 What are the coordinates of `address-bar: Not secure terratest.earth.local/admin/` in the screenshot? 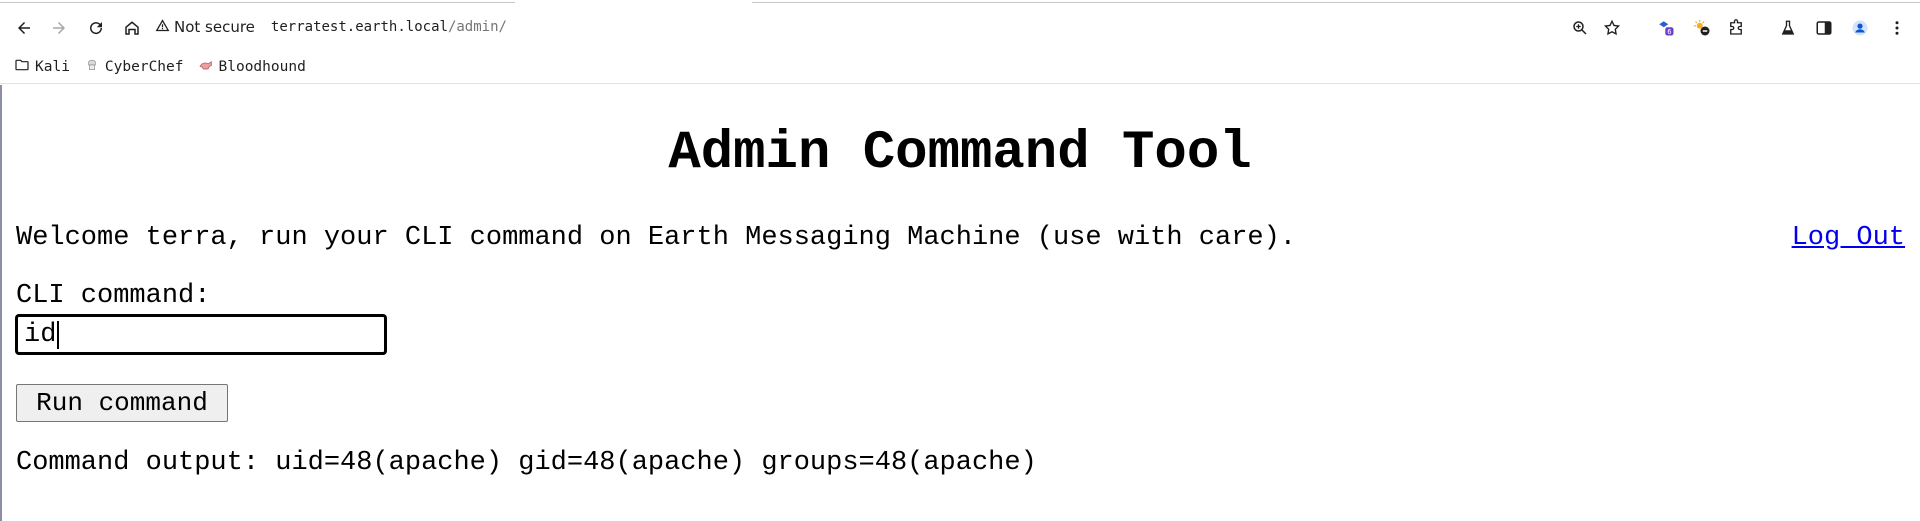 It's located at (331, 27).